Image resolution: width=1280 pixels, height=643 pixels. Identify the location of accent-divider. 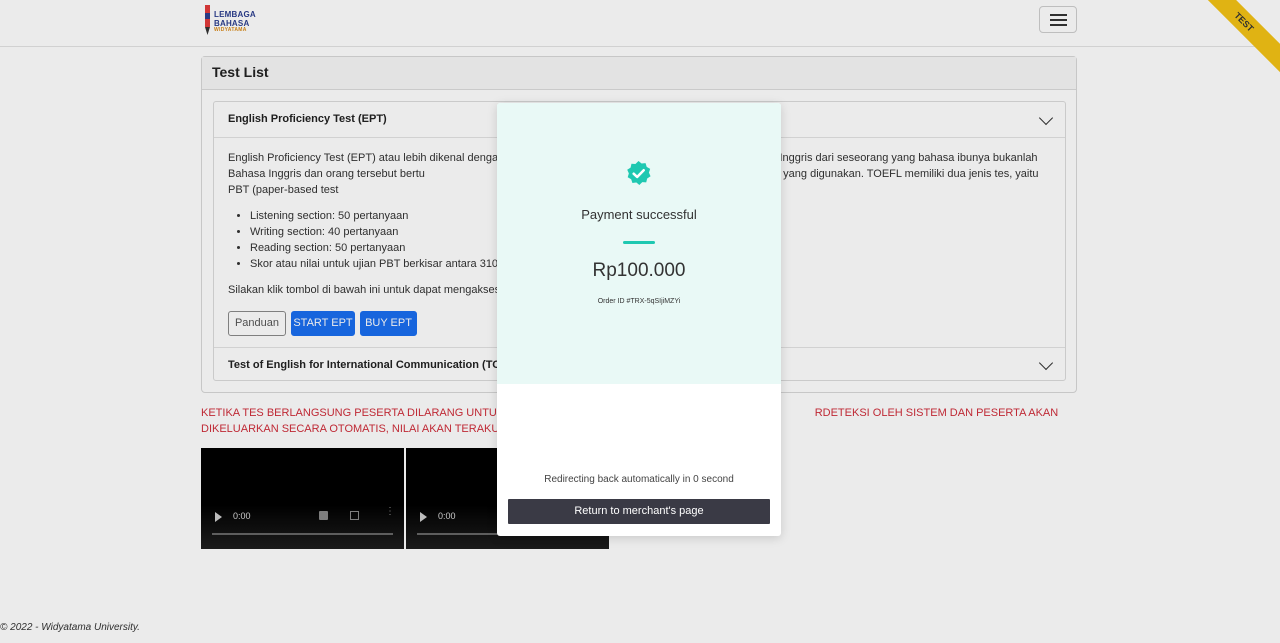
(639, 242).